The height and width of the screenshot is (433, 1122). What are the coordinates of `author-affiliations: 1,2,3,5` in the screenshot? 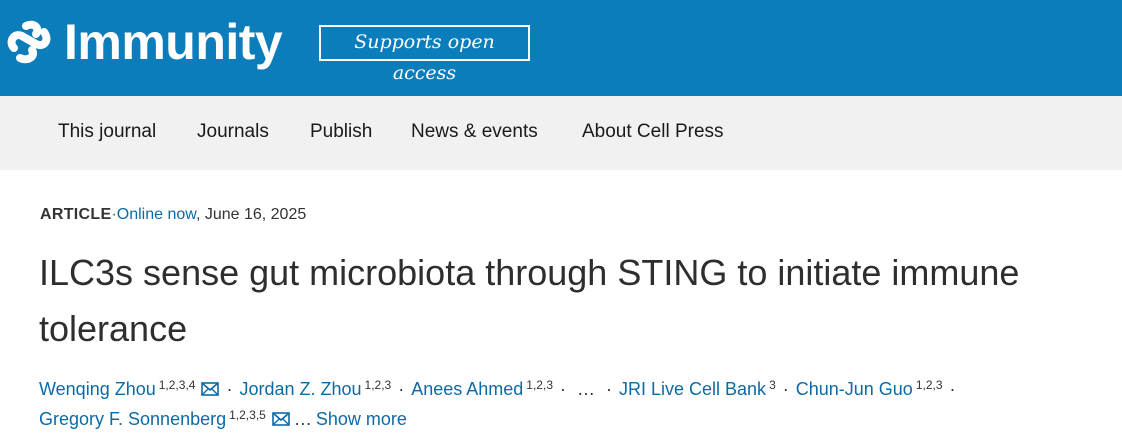 It's located at (247, 415).